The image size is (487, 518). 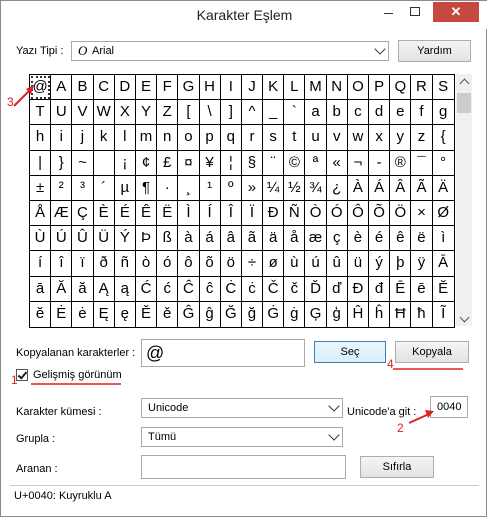 I want to click on annotation-3: 3, so click(x=10, y=102).